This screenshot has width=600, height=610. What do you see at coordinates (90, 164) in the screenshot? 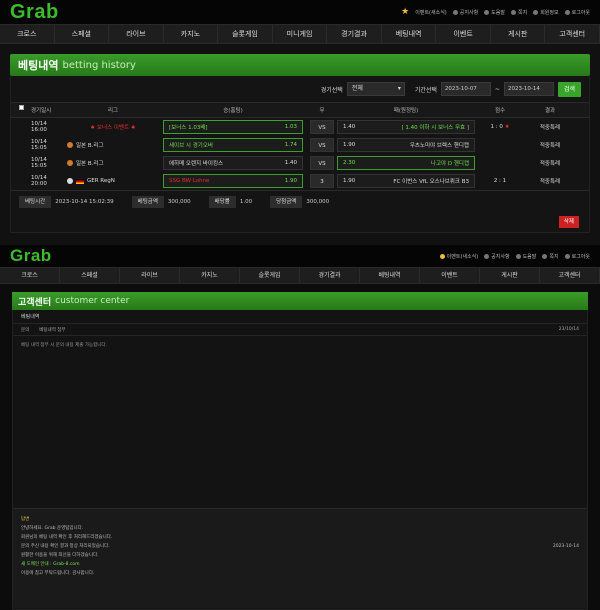
I see `league-name: 일본 B.리그` at bounding box center [90, 164].